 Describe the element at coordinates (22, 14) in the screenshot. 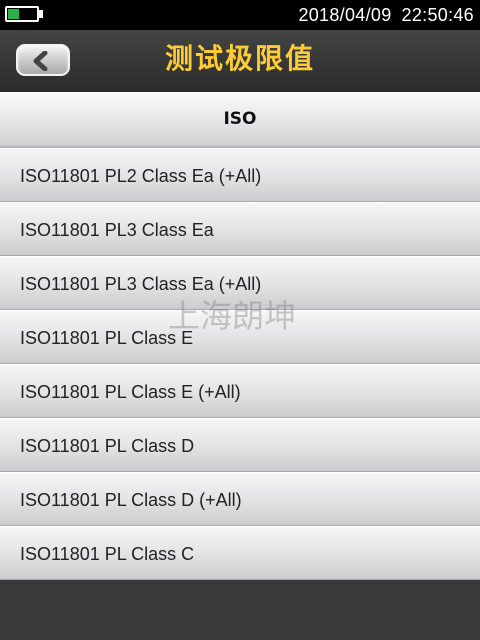

I see `battery-icon` at that location.